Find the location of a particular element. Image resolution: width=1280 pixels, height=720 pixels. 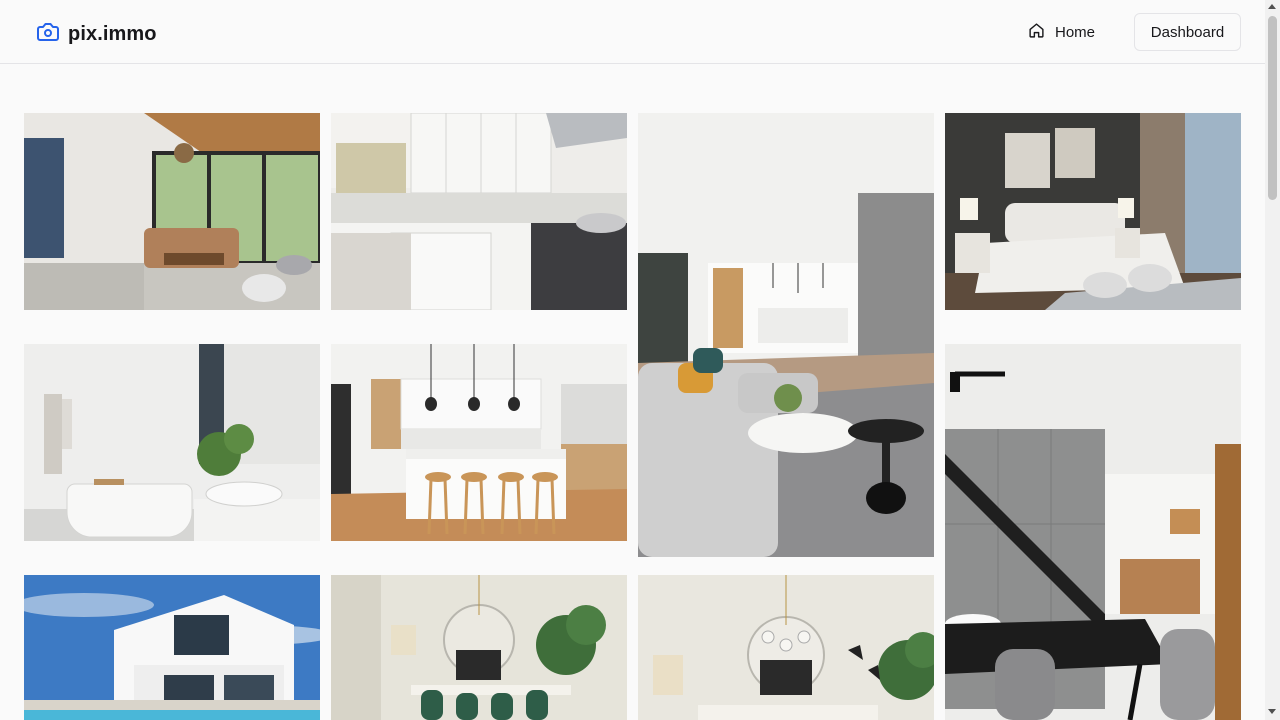

home-icon is located at coordinates (1036, 32).